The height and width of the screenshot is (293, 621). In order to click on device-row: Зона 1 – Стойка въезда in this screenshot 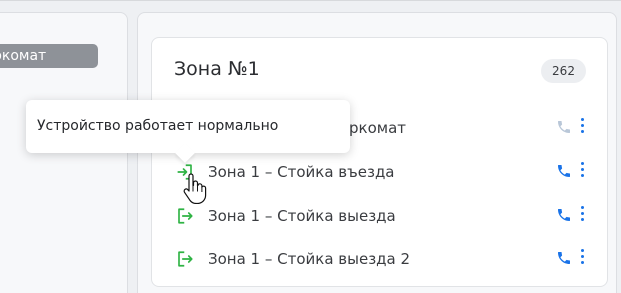, I will do `click(382, 172)`.